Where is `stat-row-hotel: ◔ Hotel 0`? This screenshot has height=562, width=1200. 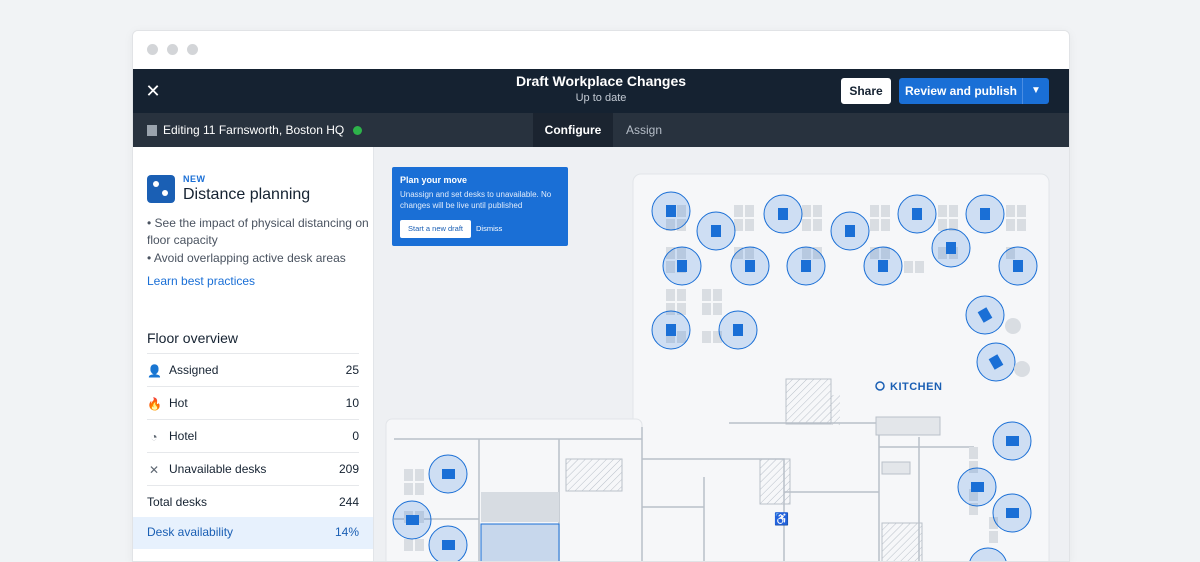 stat-row-hotel: ◔ Hotel 0 is located at coordinates (253, 435).